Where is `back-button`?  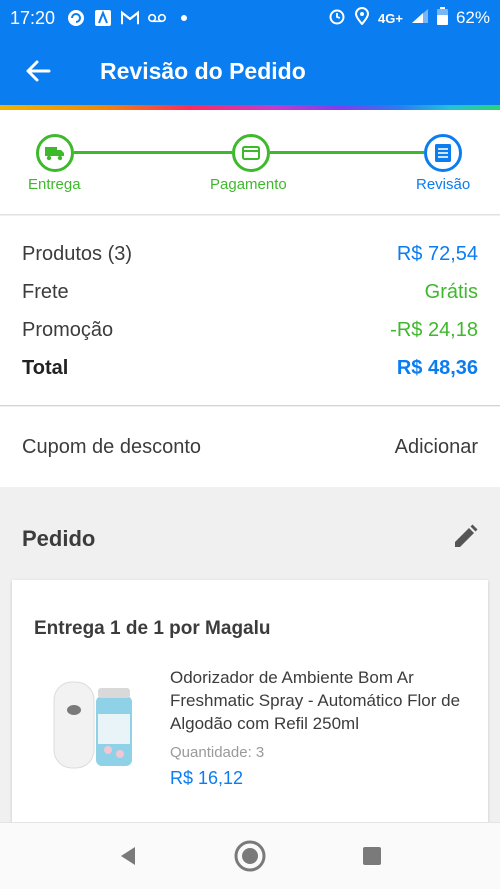
back-button is located at coordinates (38, 71).